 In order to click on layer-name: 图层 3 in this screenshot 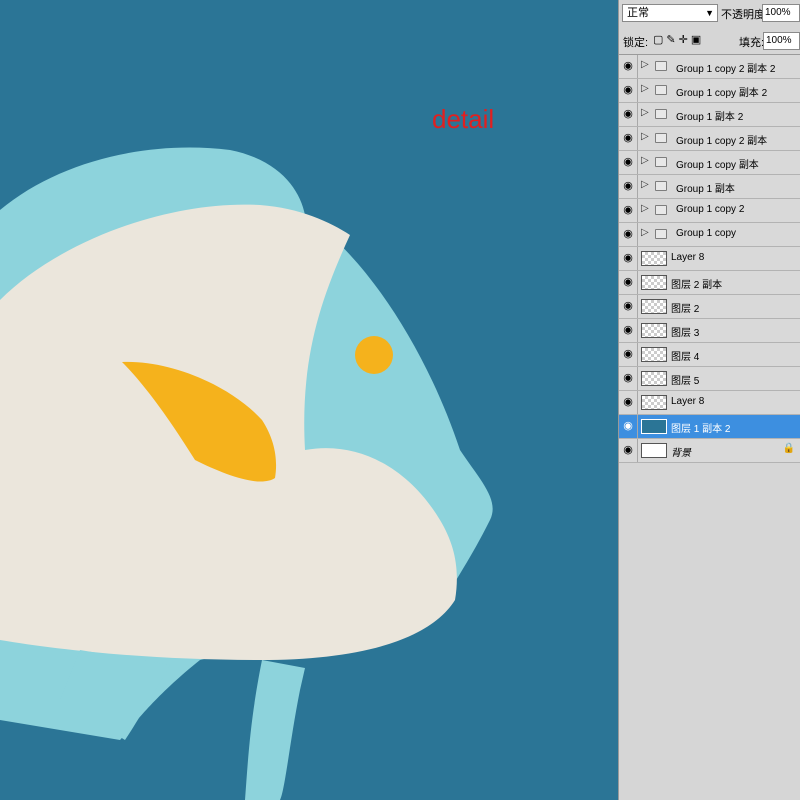, I will do `click(685, 331)`.